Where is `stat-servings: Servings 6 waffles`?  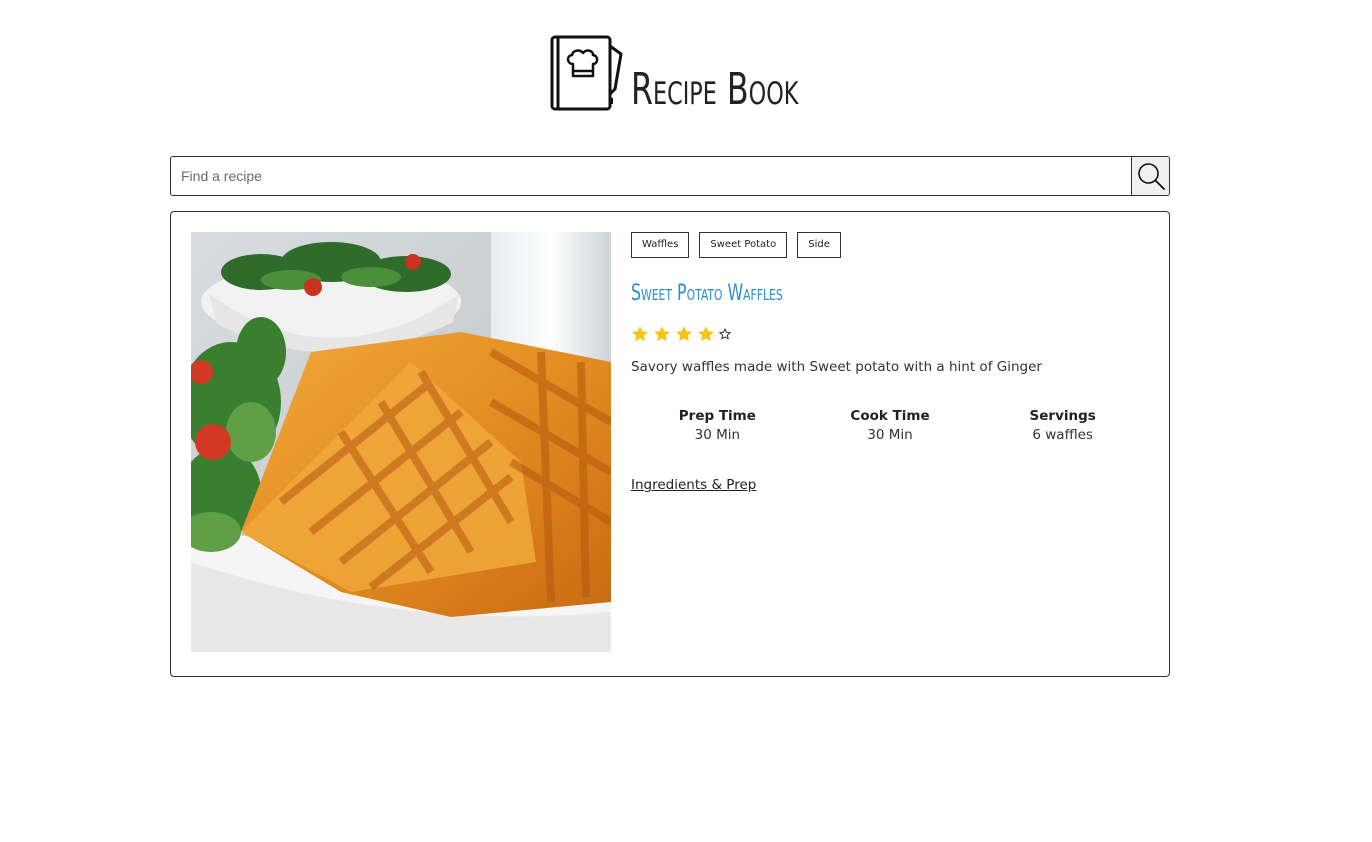 stat-servings: Servings 6 waffles is located at coordinates (1062, 426).